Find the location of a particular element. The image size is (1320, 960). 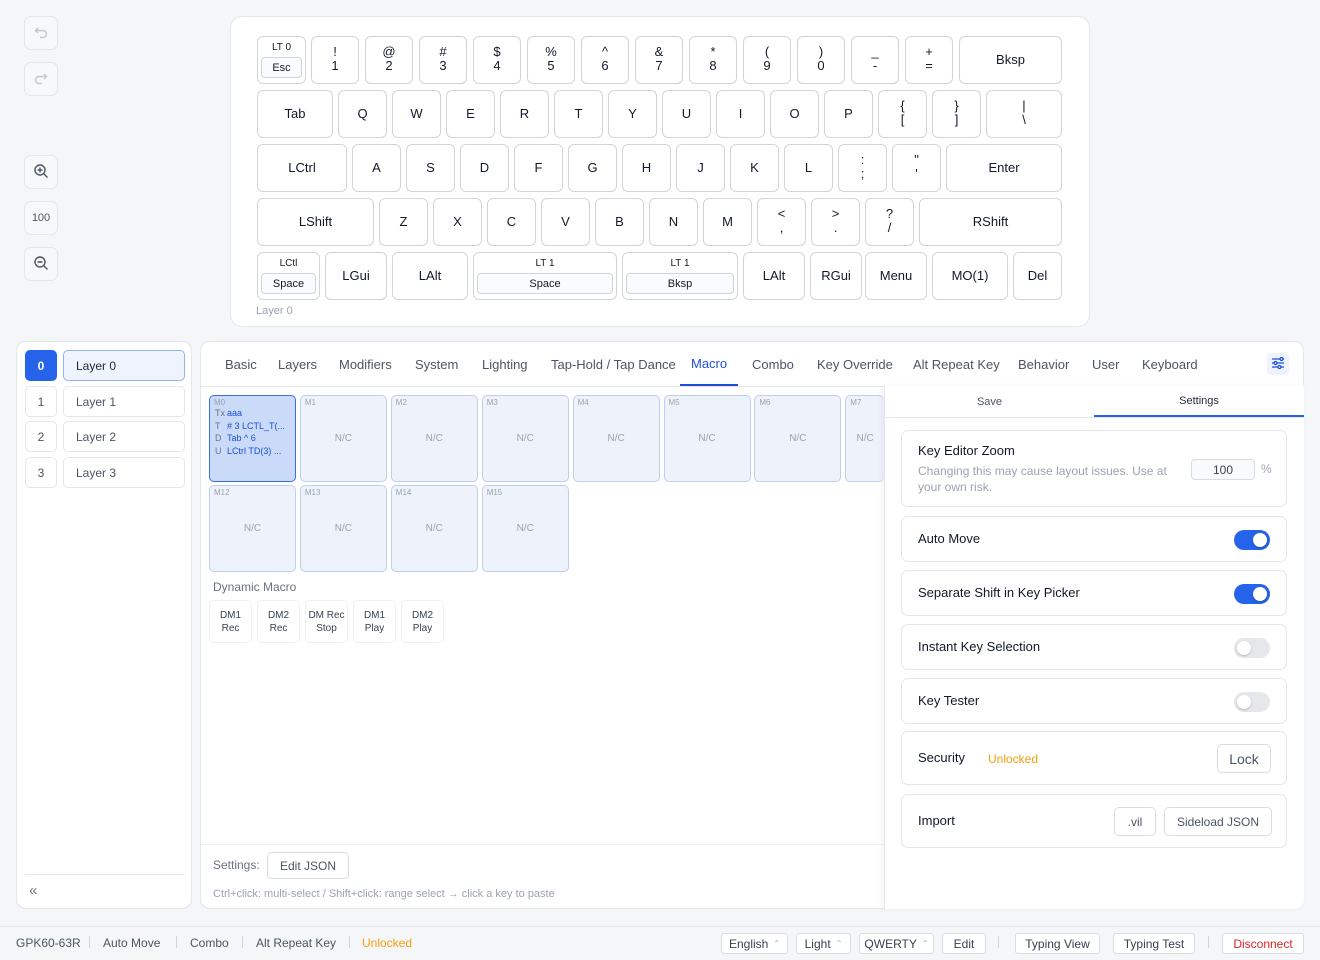

macro-slot: M2 N/C is located at coordinates (434, 438).